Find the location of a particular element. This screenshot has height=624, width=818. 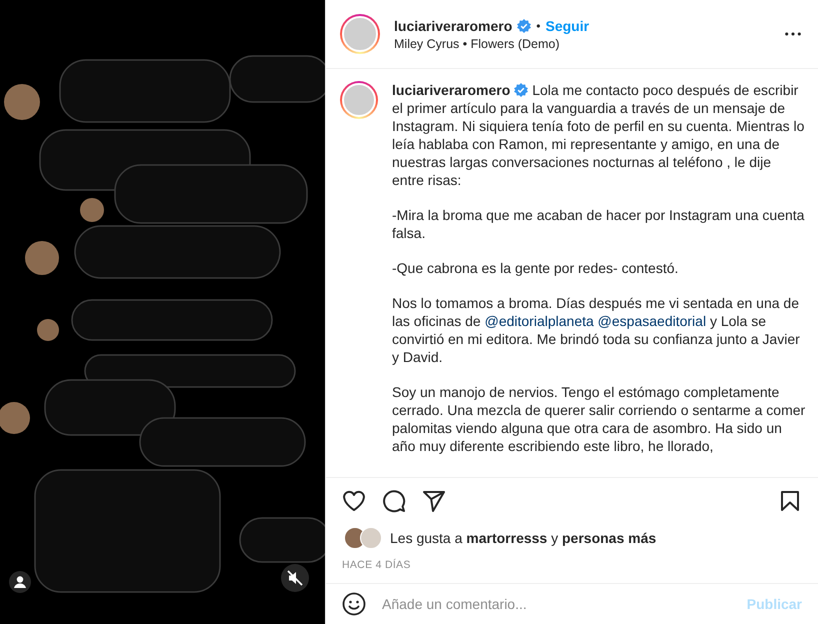

user-tag-icon is located at coordinates (20, 582).